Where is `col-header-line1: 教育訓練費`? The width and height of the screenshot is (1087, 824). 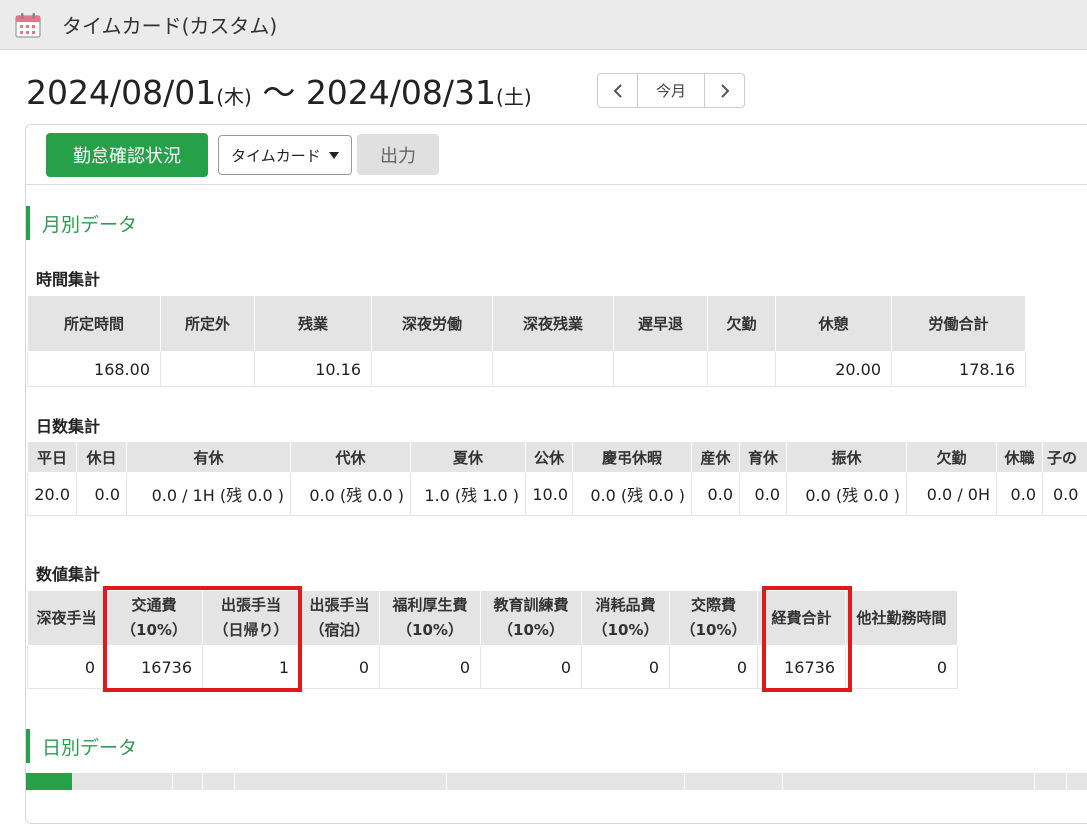 col-header-line1: 教育訓練費 is located at coordinates (530, 605).